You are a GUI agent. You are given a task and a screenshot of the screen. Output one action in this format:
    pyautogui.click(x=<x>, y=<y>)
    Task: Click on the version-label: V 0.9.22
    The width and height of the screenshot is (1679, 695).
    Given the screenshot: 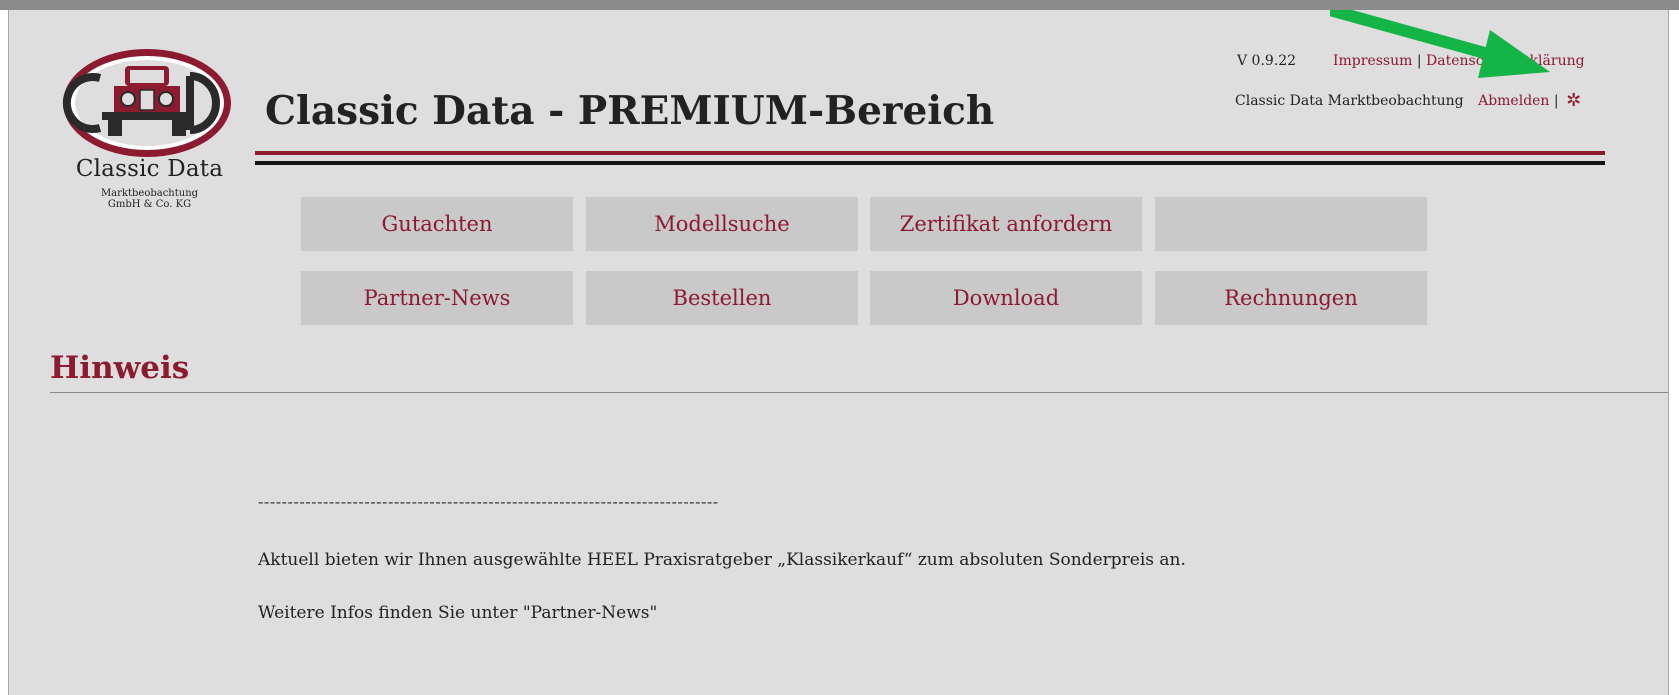 What is the action you would take?
    pyautogui.click(x=1267, y=61)
    